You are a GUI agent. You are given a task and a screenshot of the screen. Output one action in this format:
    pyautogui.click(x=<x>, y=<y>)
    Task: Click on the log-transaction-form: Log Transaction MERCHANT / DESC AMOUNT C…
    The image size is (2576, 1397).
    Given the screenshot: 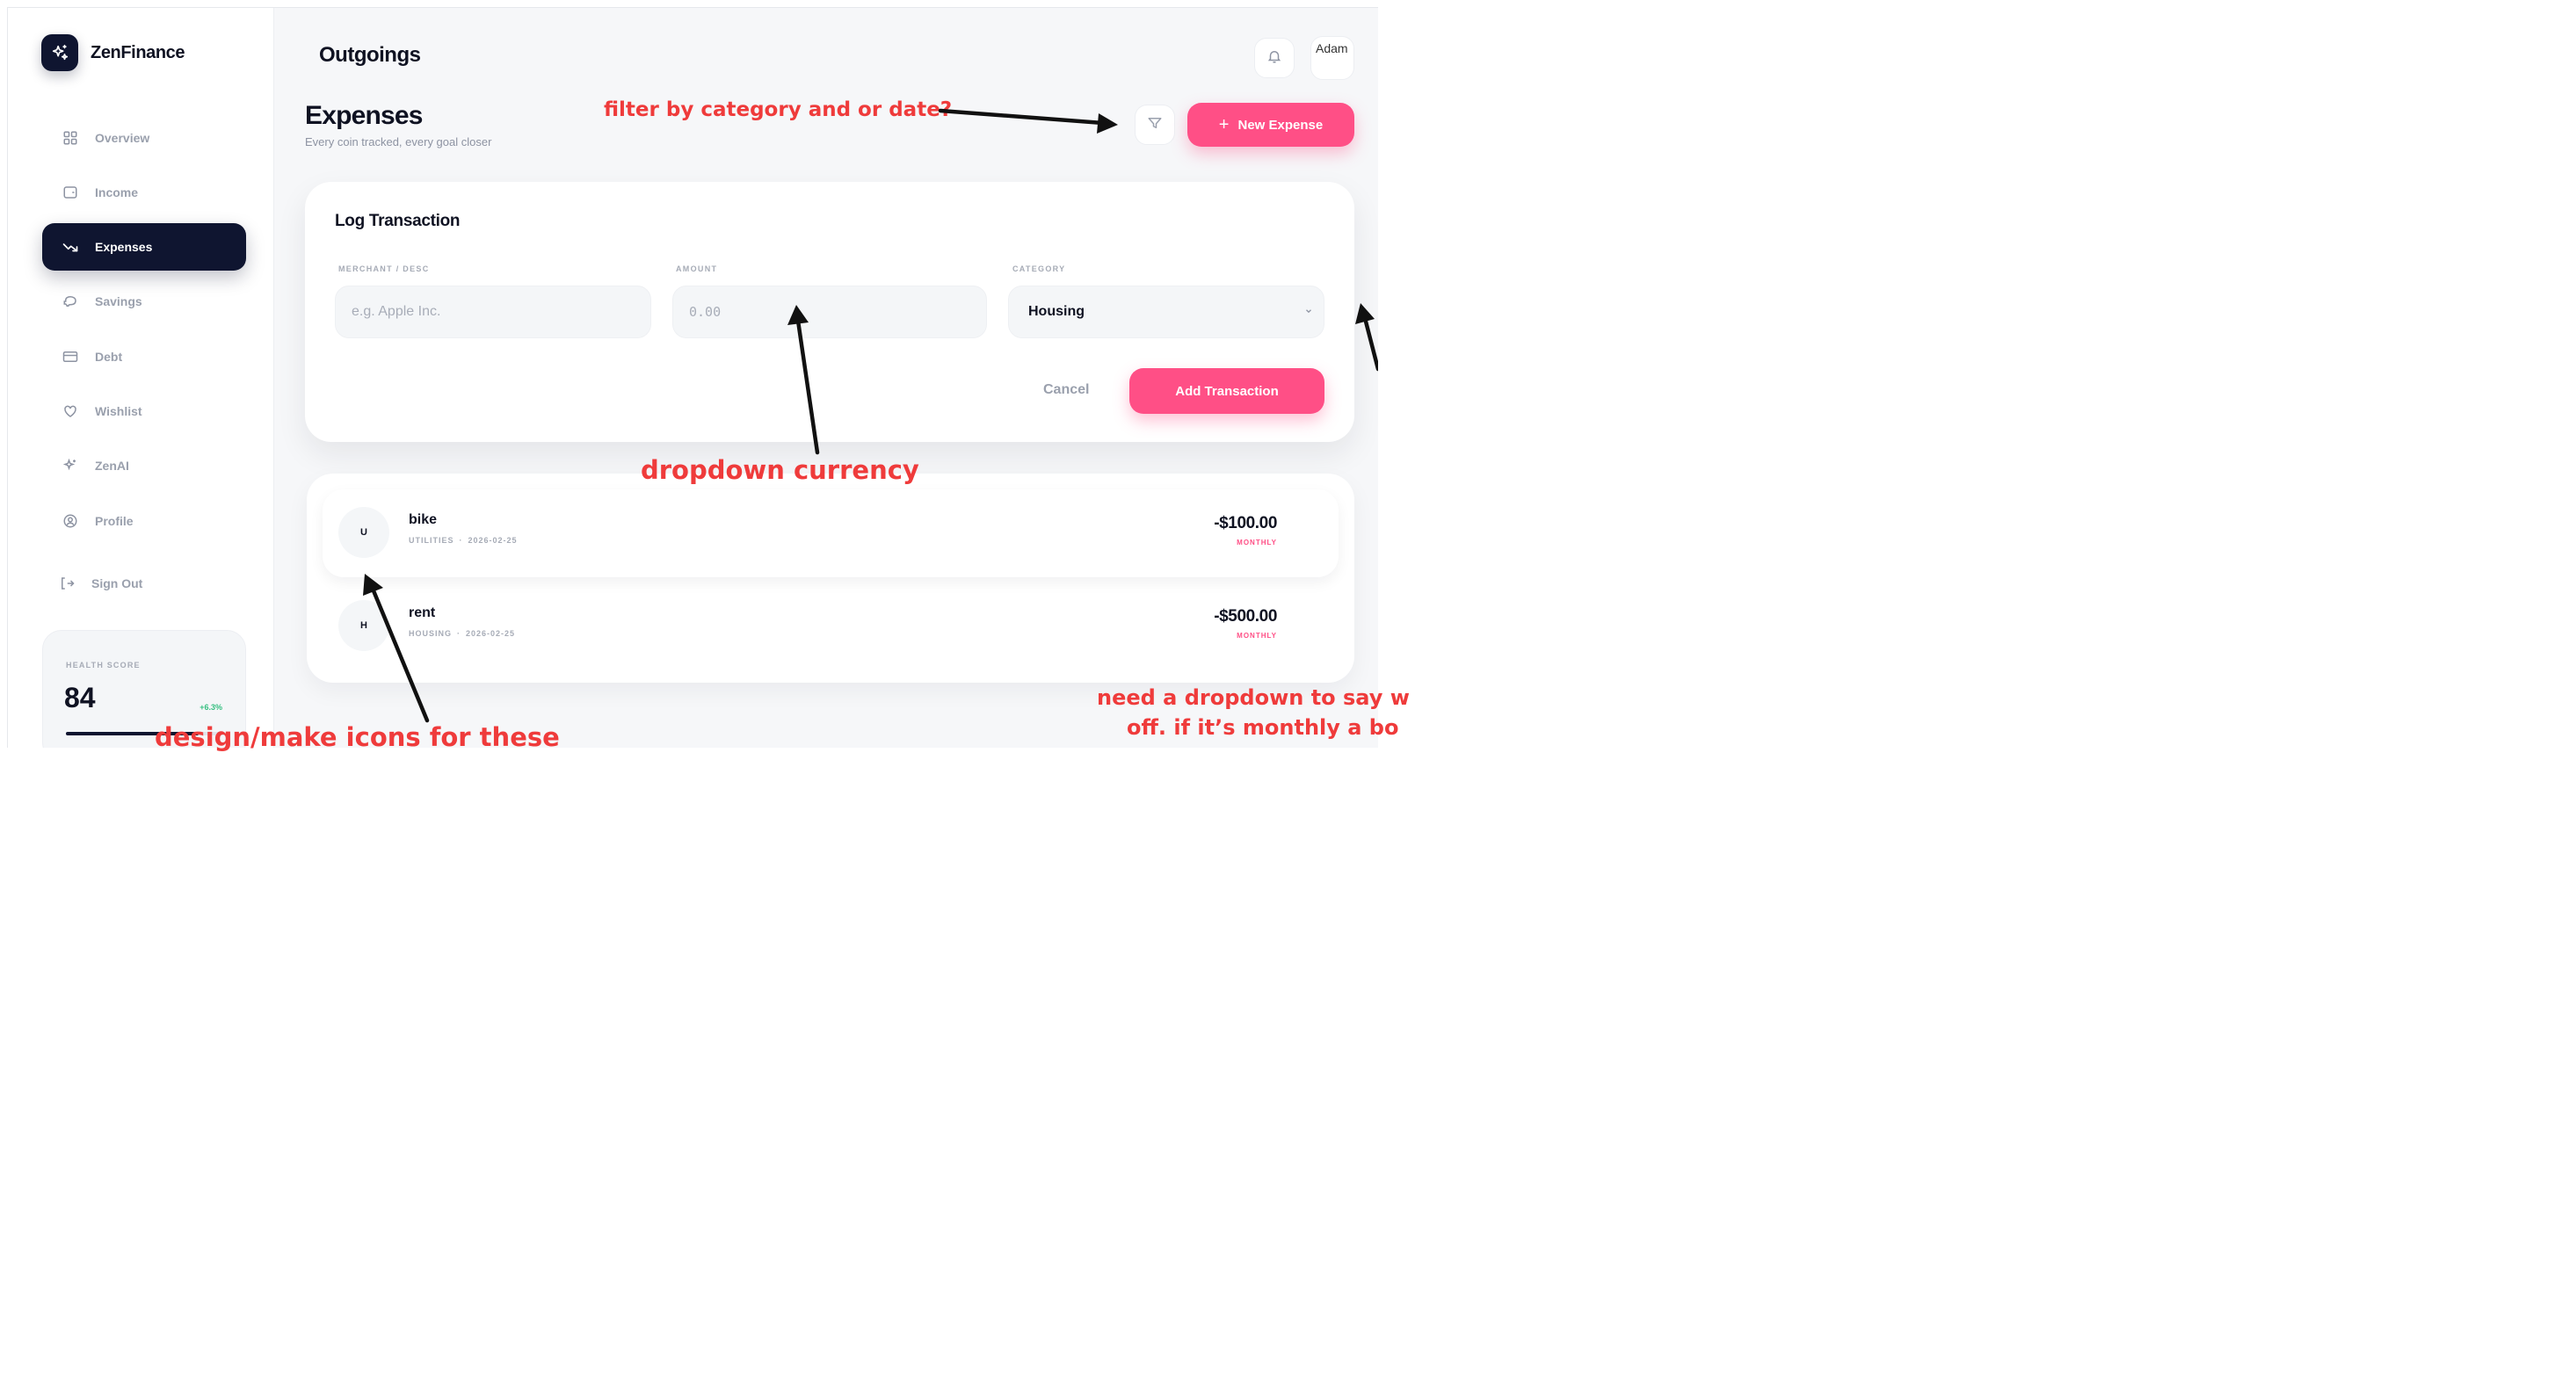 What is the action you would take?
    pyautogui.click(x=829, y=312)
    